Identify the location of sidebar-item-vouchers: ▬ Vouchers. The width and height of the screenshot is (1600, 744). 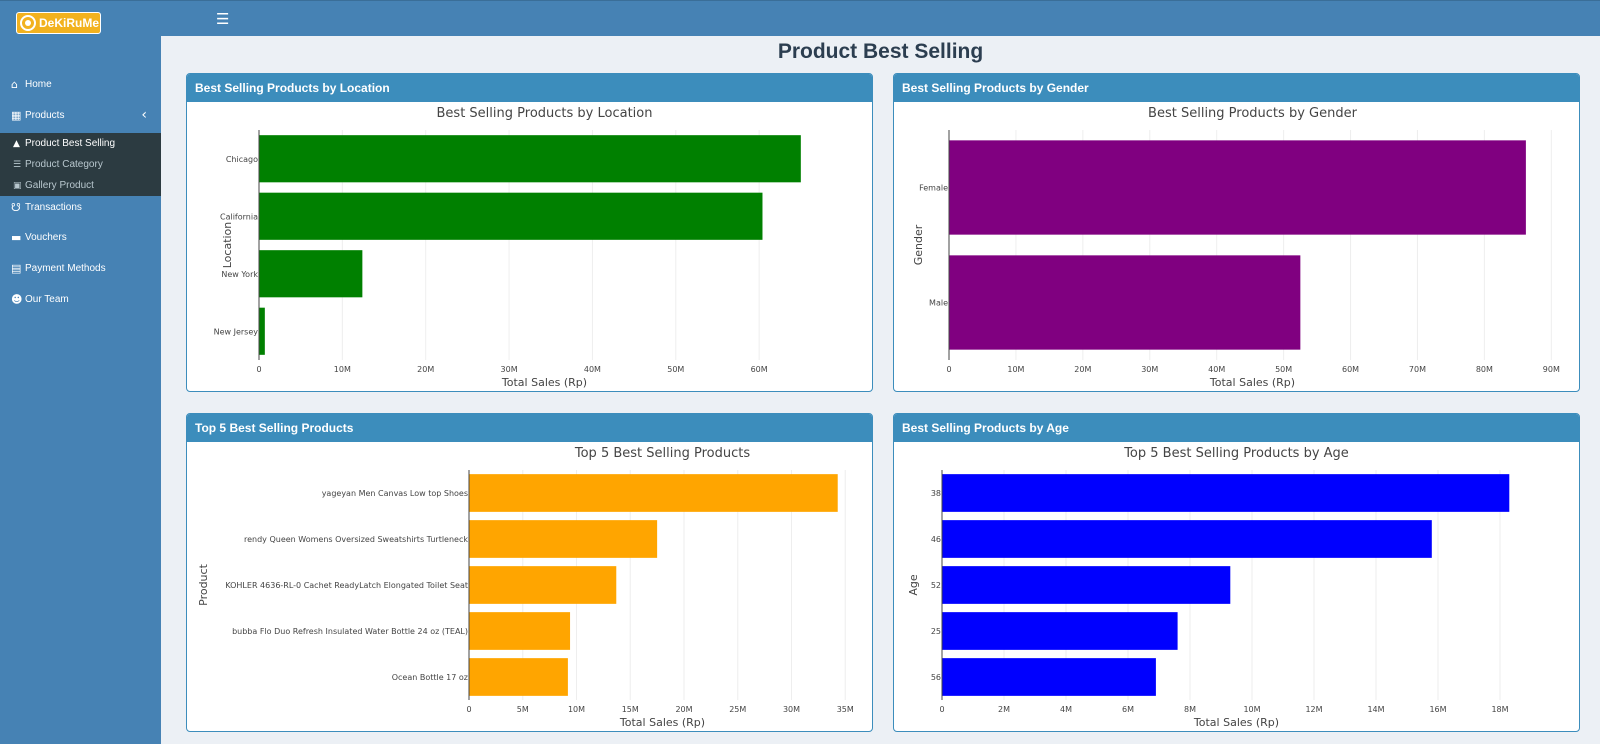
(80, 237).